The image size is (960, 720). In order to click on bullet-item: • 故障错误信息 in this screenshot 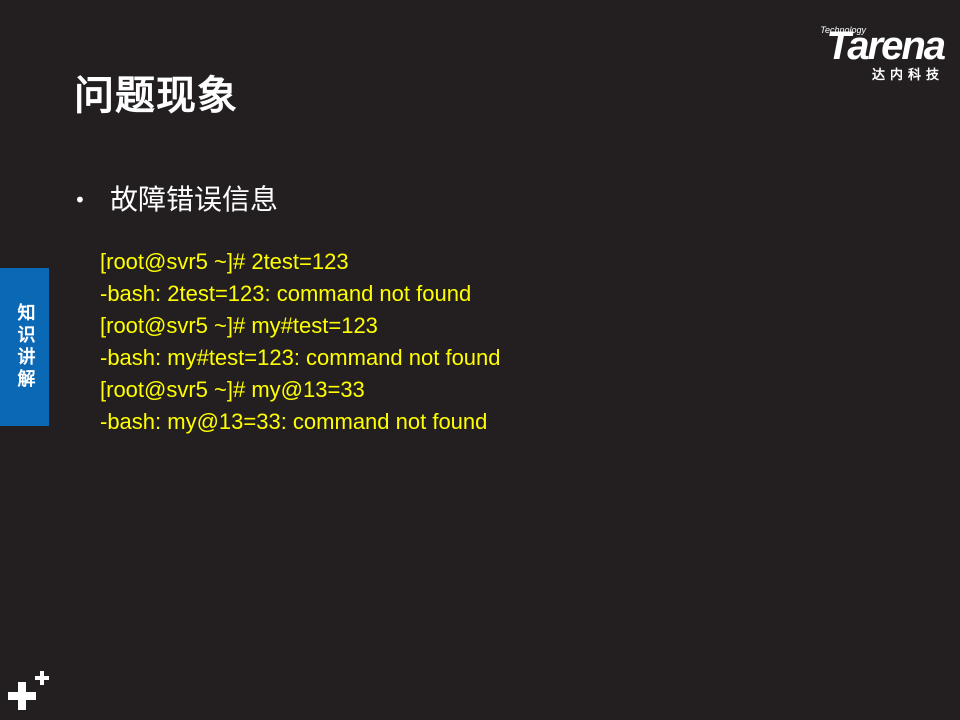, I will do `click(176, 200)`.